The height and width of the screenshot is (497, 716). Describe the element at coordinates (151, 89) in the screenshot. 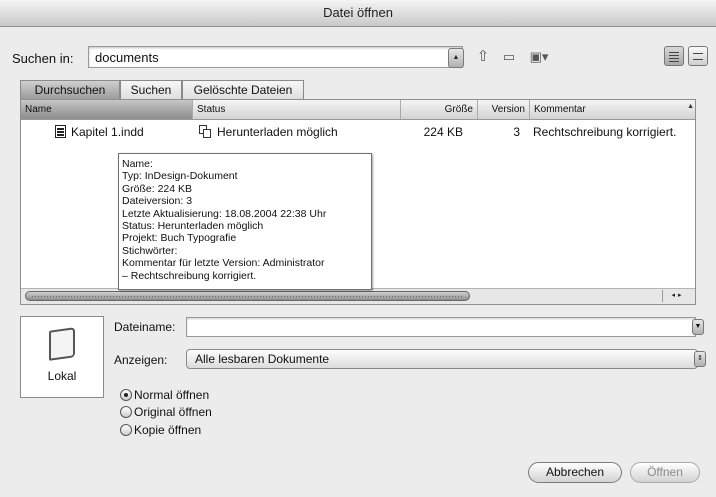

I see `tab-suchen: Suchen` at that location.